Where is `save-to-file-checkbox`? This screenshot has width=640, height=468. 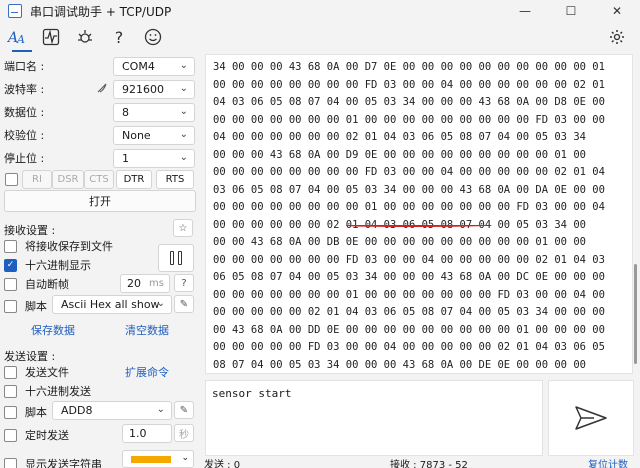
save-to-file-checkbox is located at coordinates (10, 246).